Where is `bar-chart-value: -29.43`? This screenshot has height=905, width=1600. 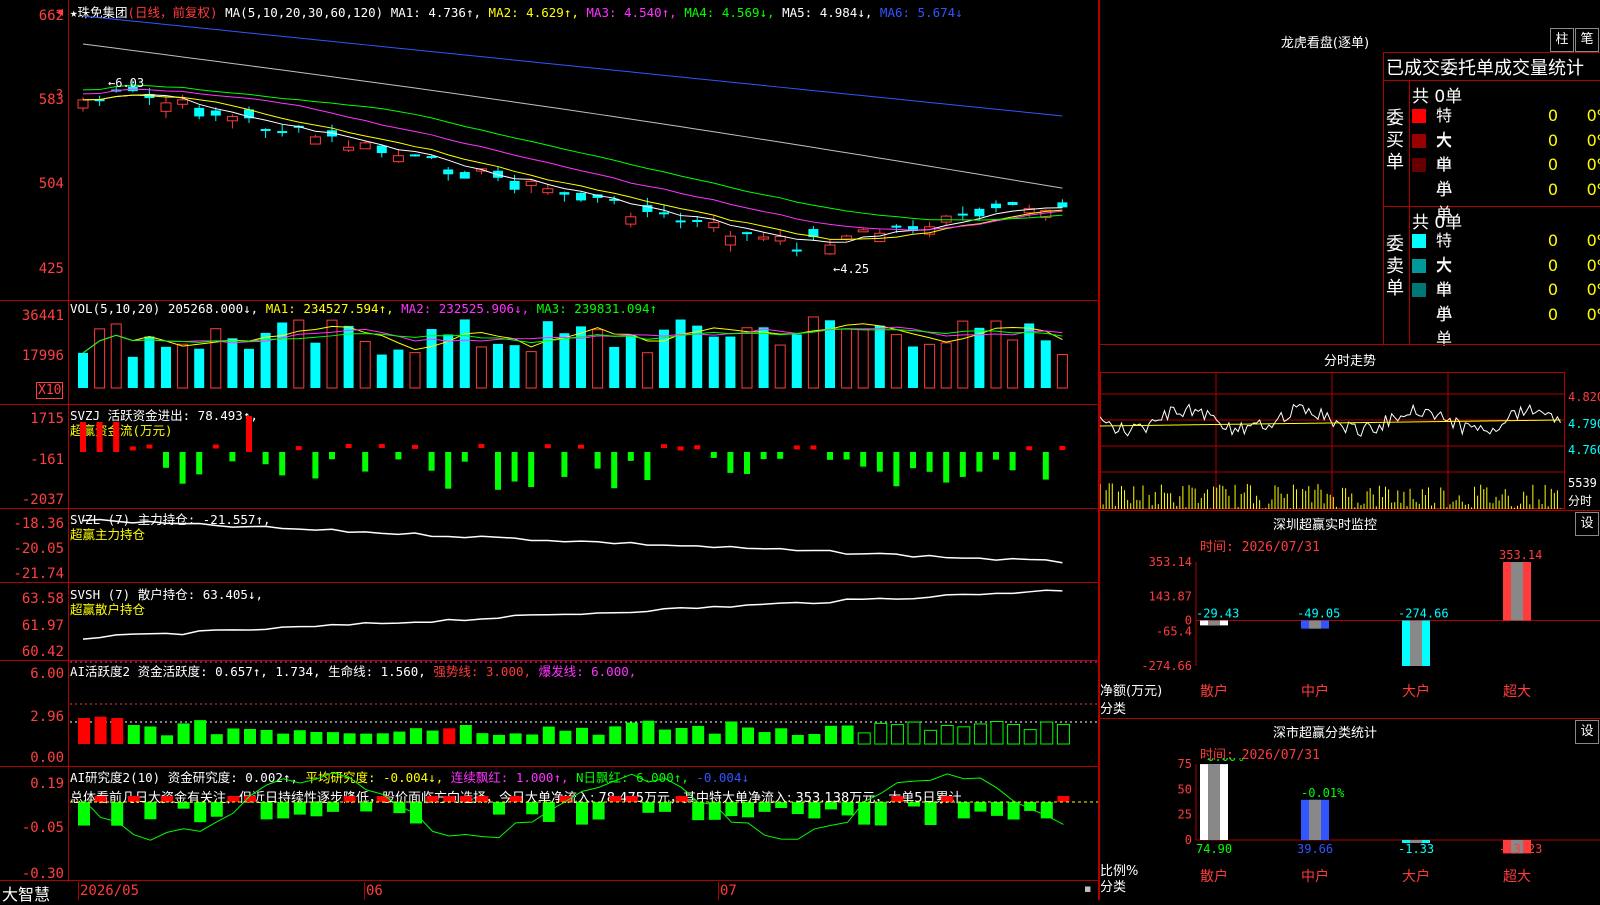
bar-chart-value: -29.43 is located at coordinates (1217, 614).